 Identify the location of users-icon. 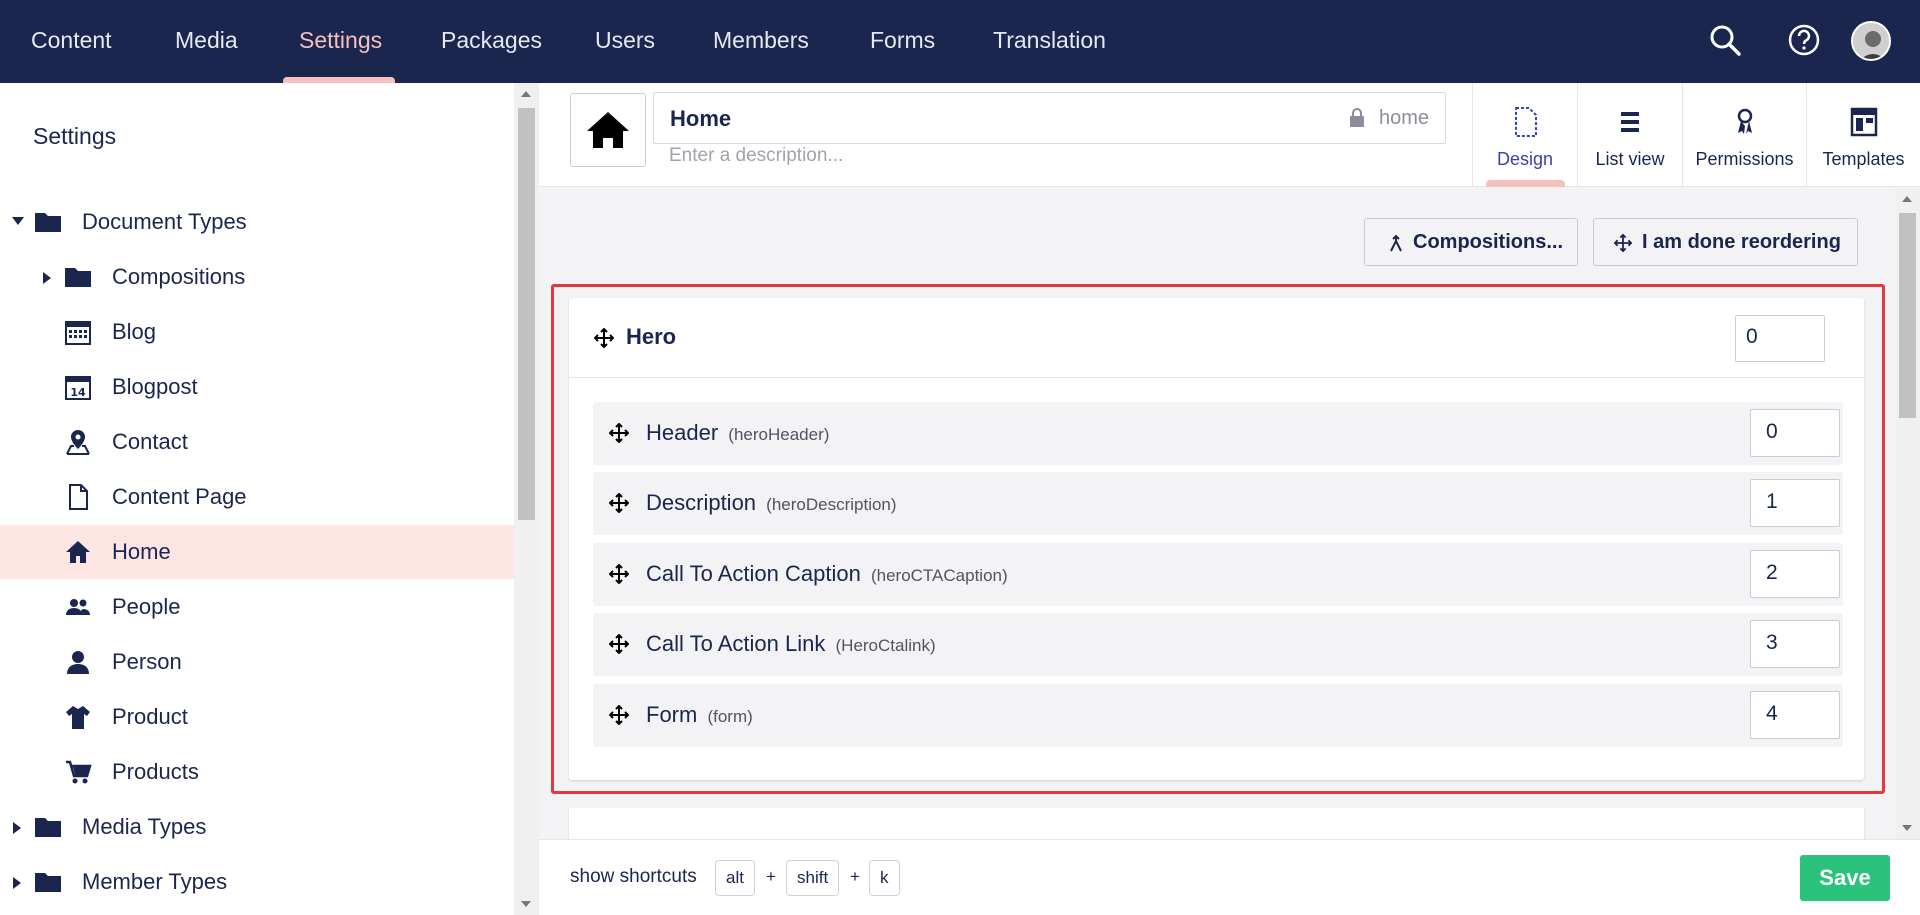
(78, 607).